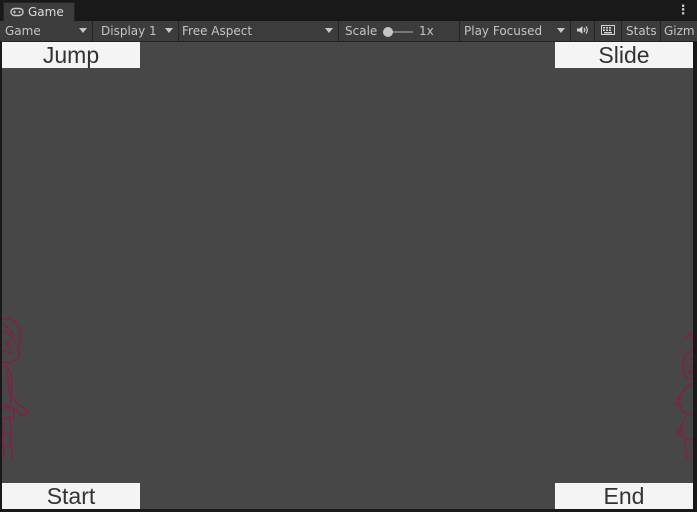  I want to click on stats-label: Stats, so click(641, 31).